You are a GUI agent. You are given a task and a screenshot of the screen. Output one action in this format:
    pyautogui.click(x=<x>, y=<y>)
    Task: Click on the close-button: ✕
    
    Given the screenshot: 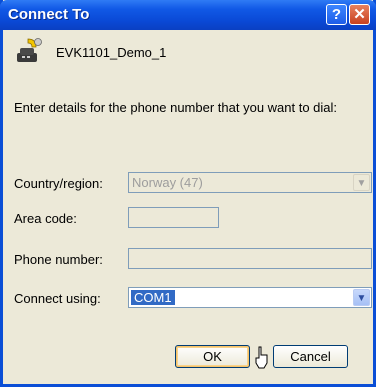 What is the action you would take?
    pyautogui.click(x=359, y=14)
    